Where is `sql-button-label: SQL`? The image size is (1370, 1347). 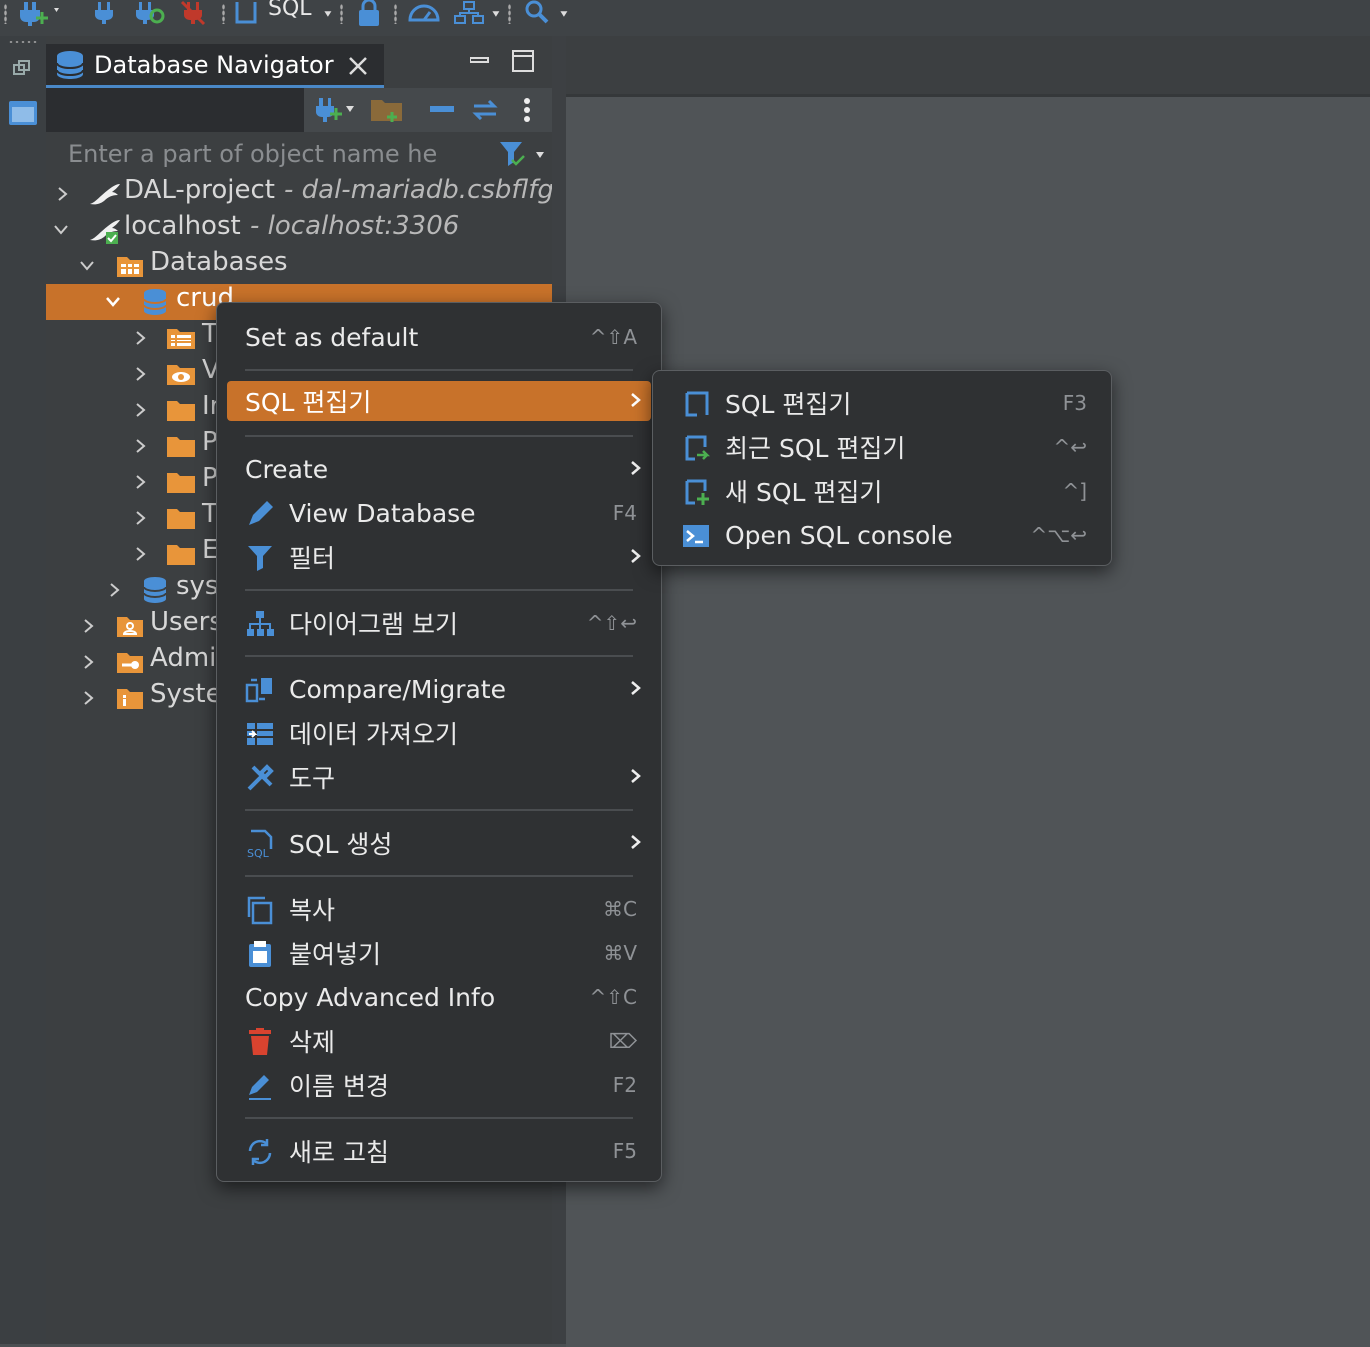 sql-button-label: SQL is located at coordinates (290, 10).